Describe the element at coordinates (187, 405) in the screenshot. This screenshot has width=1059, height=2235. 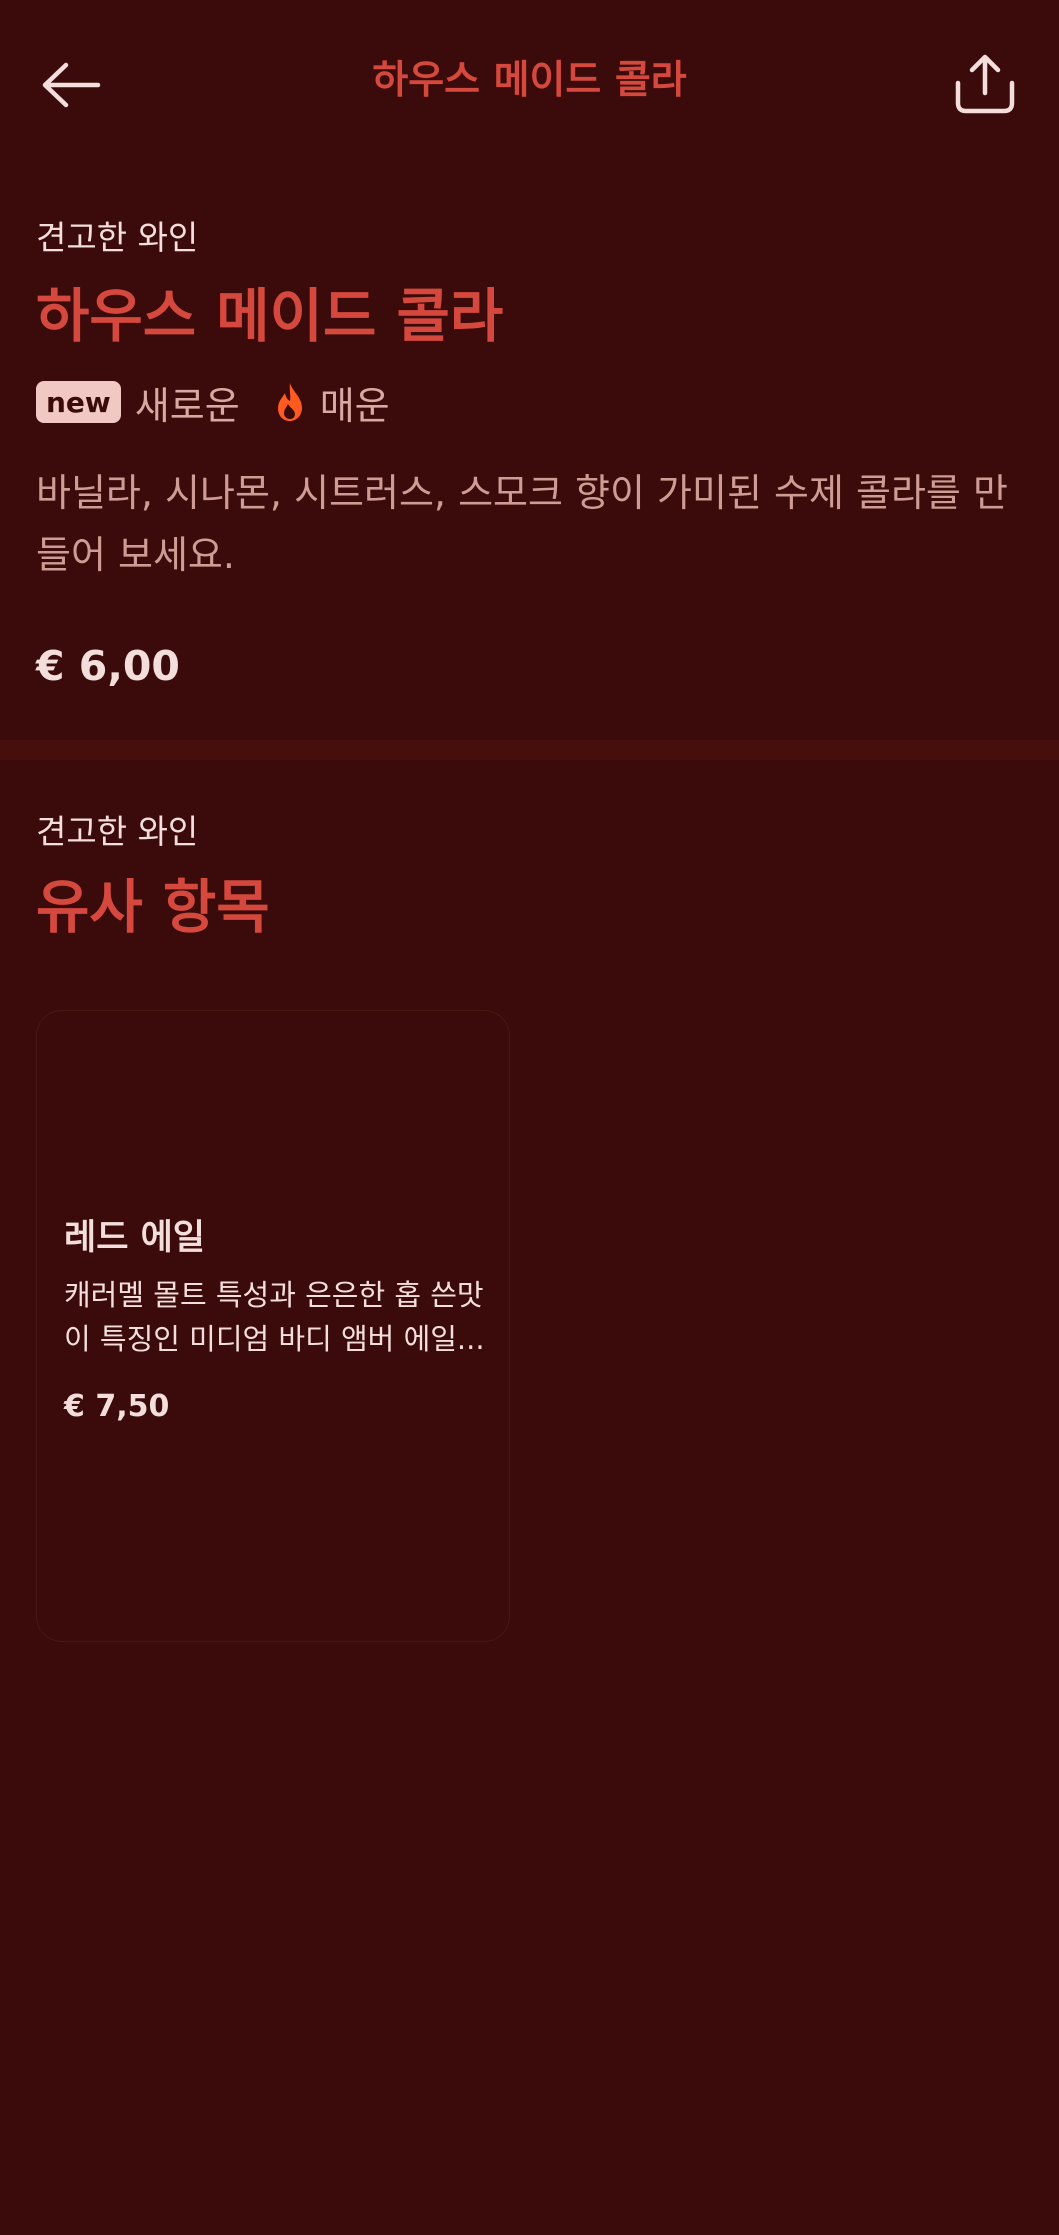
I see `new-label: 새로운` at that location.